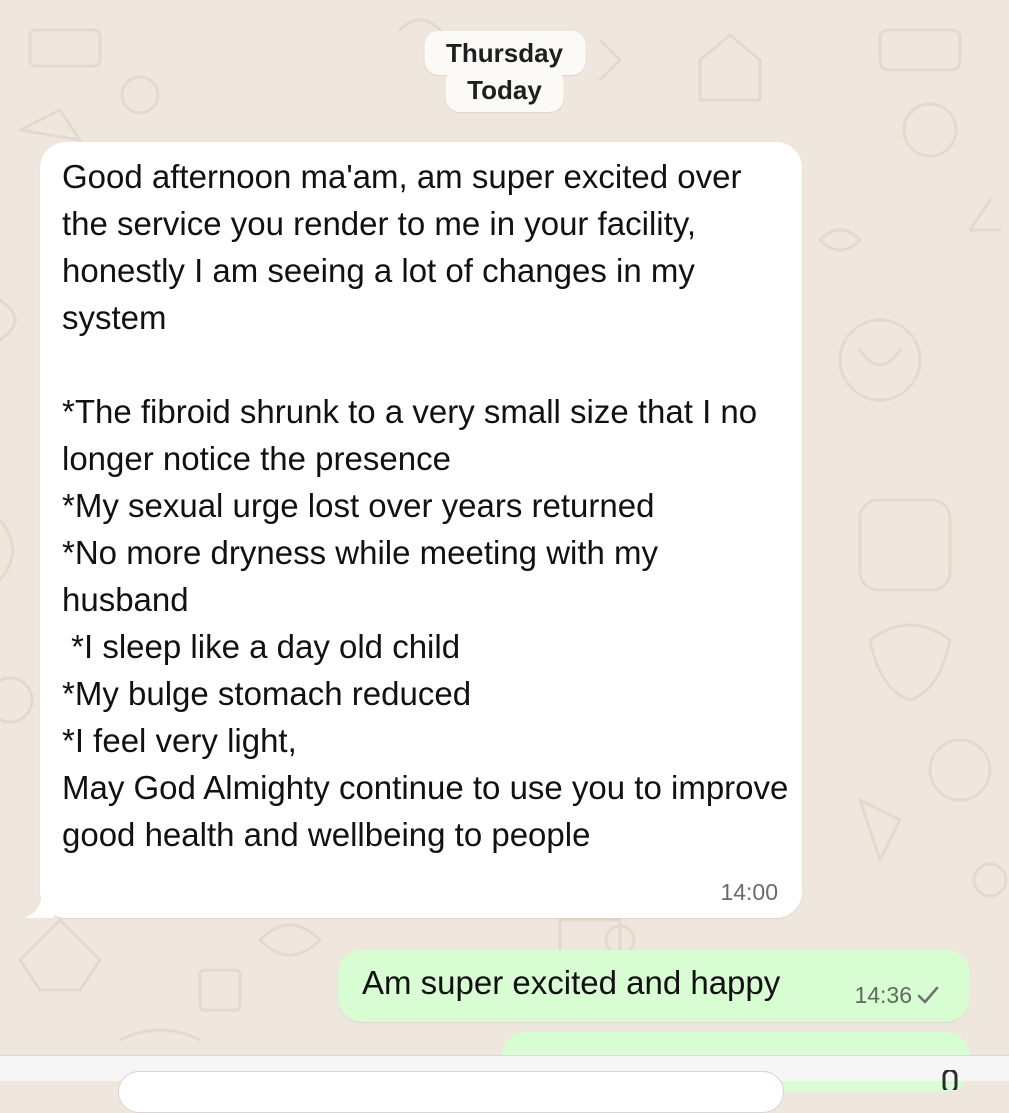  What do you see at coordinates (504, 90) in the screenshot?
I see `date-divider-today: Today` at bounding box center [504, 90].